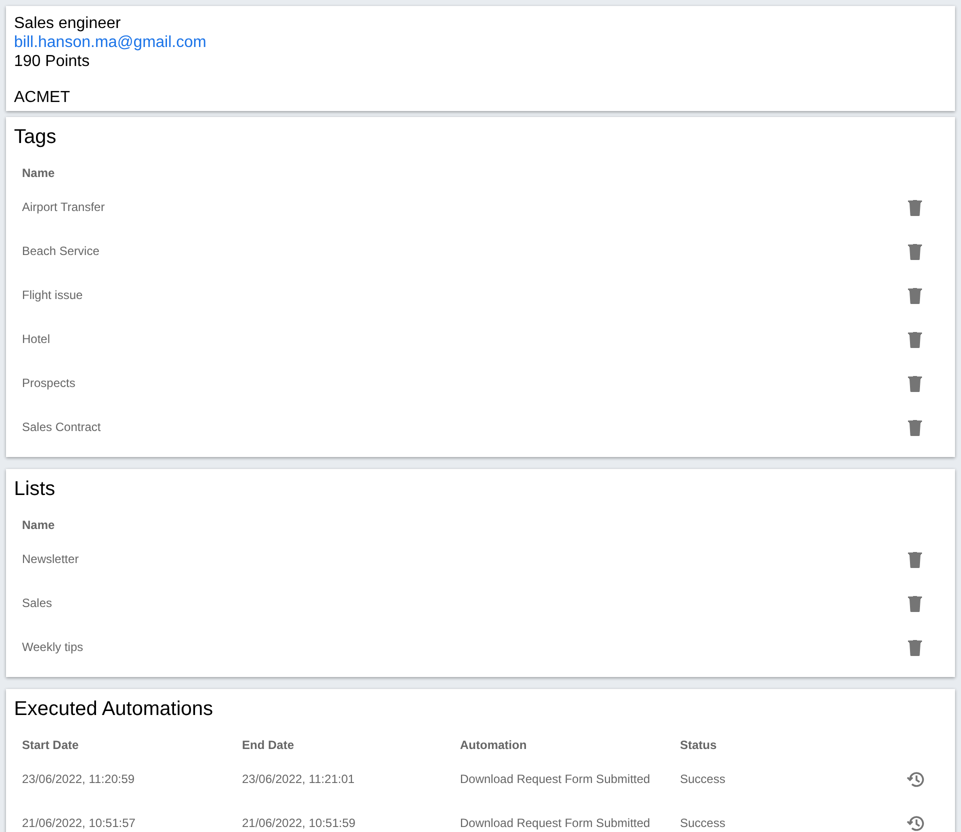  What do you see at coordinates (79, 779) in the screenshot?
I see `table-cell-text: 23/06/2022, 11:20:59` at bounding box center [79, 779].